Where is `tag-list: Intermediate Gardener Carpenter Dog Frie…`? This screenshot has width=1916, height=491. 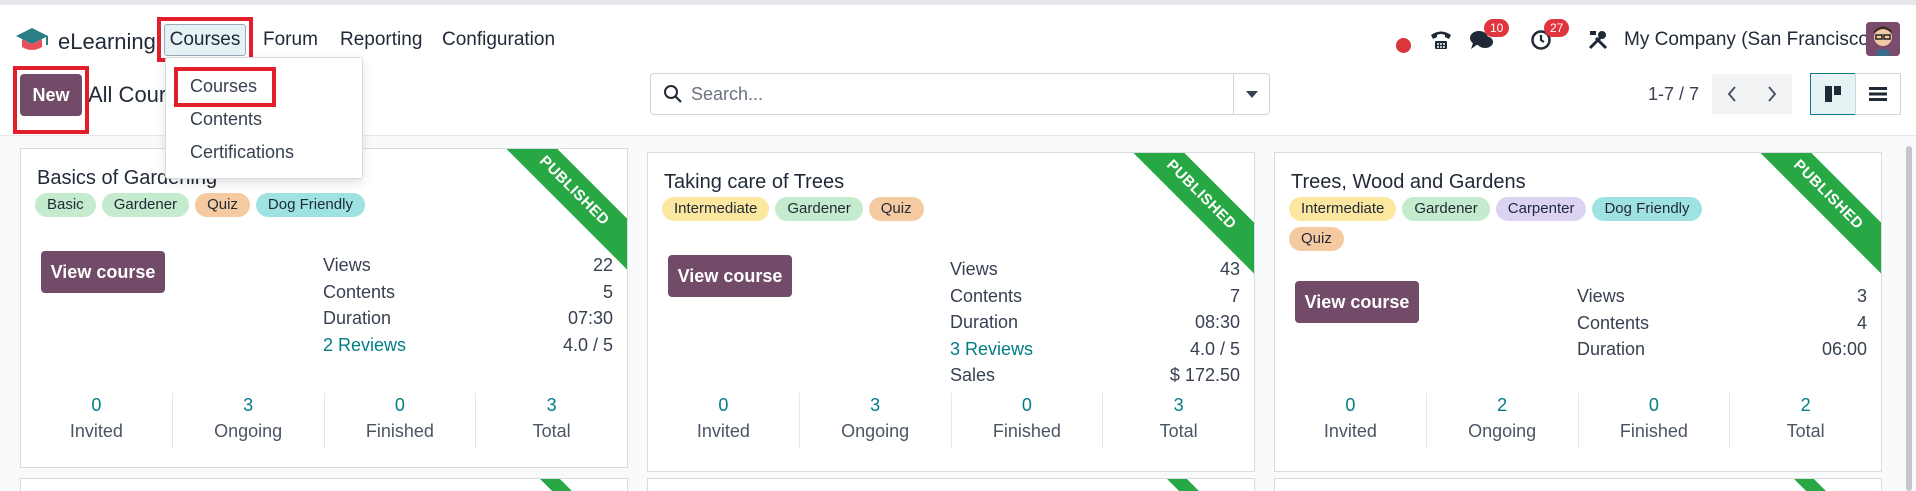
tag-list: Intermediate Gardener Carpenter Dog Frie… is located at coordinates (1509, 224).